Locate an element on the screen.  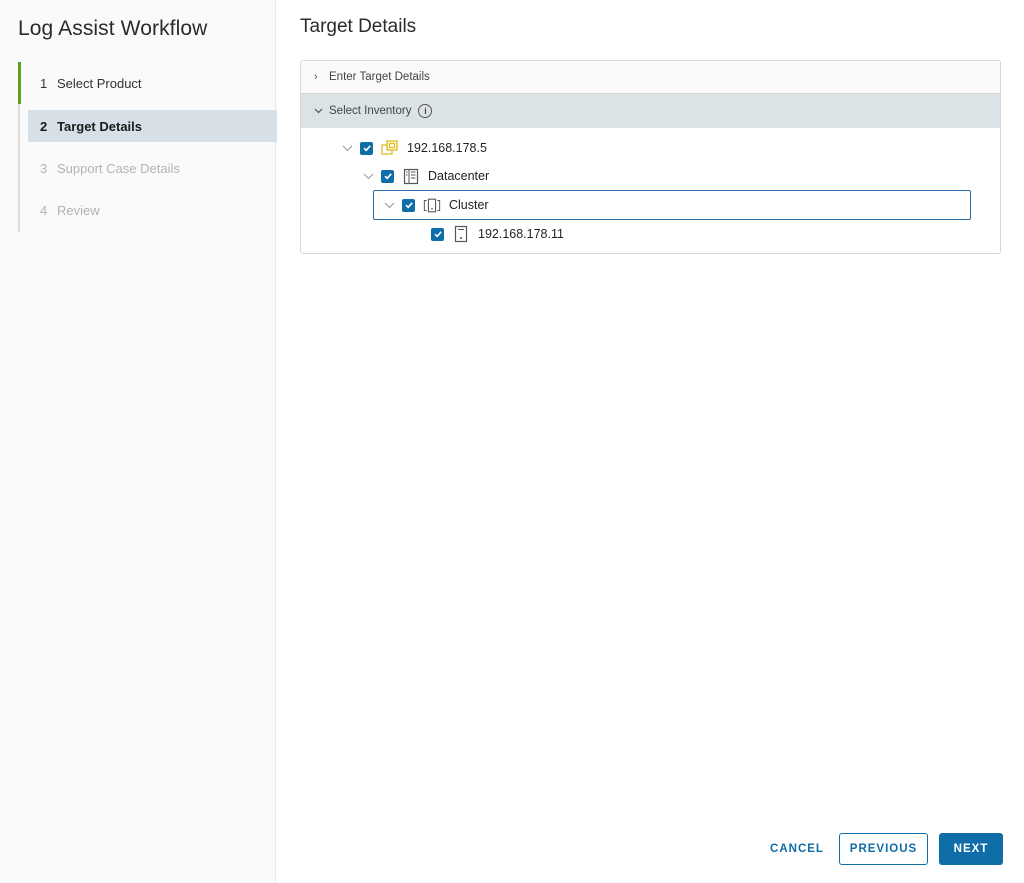
tree-node-vcenter: 192.168.178.5 is located at coordinates (412, 148).